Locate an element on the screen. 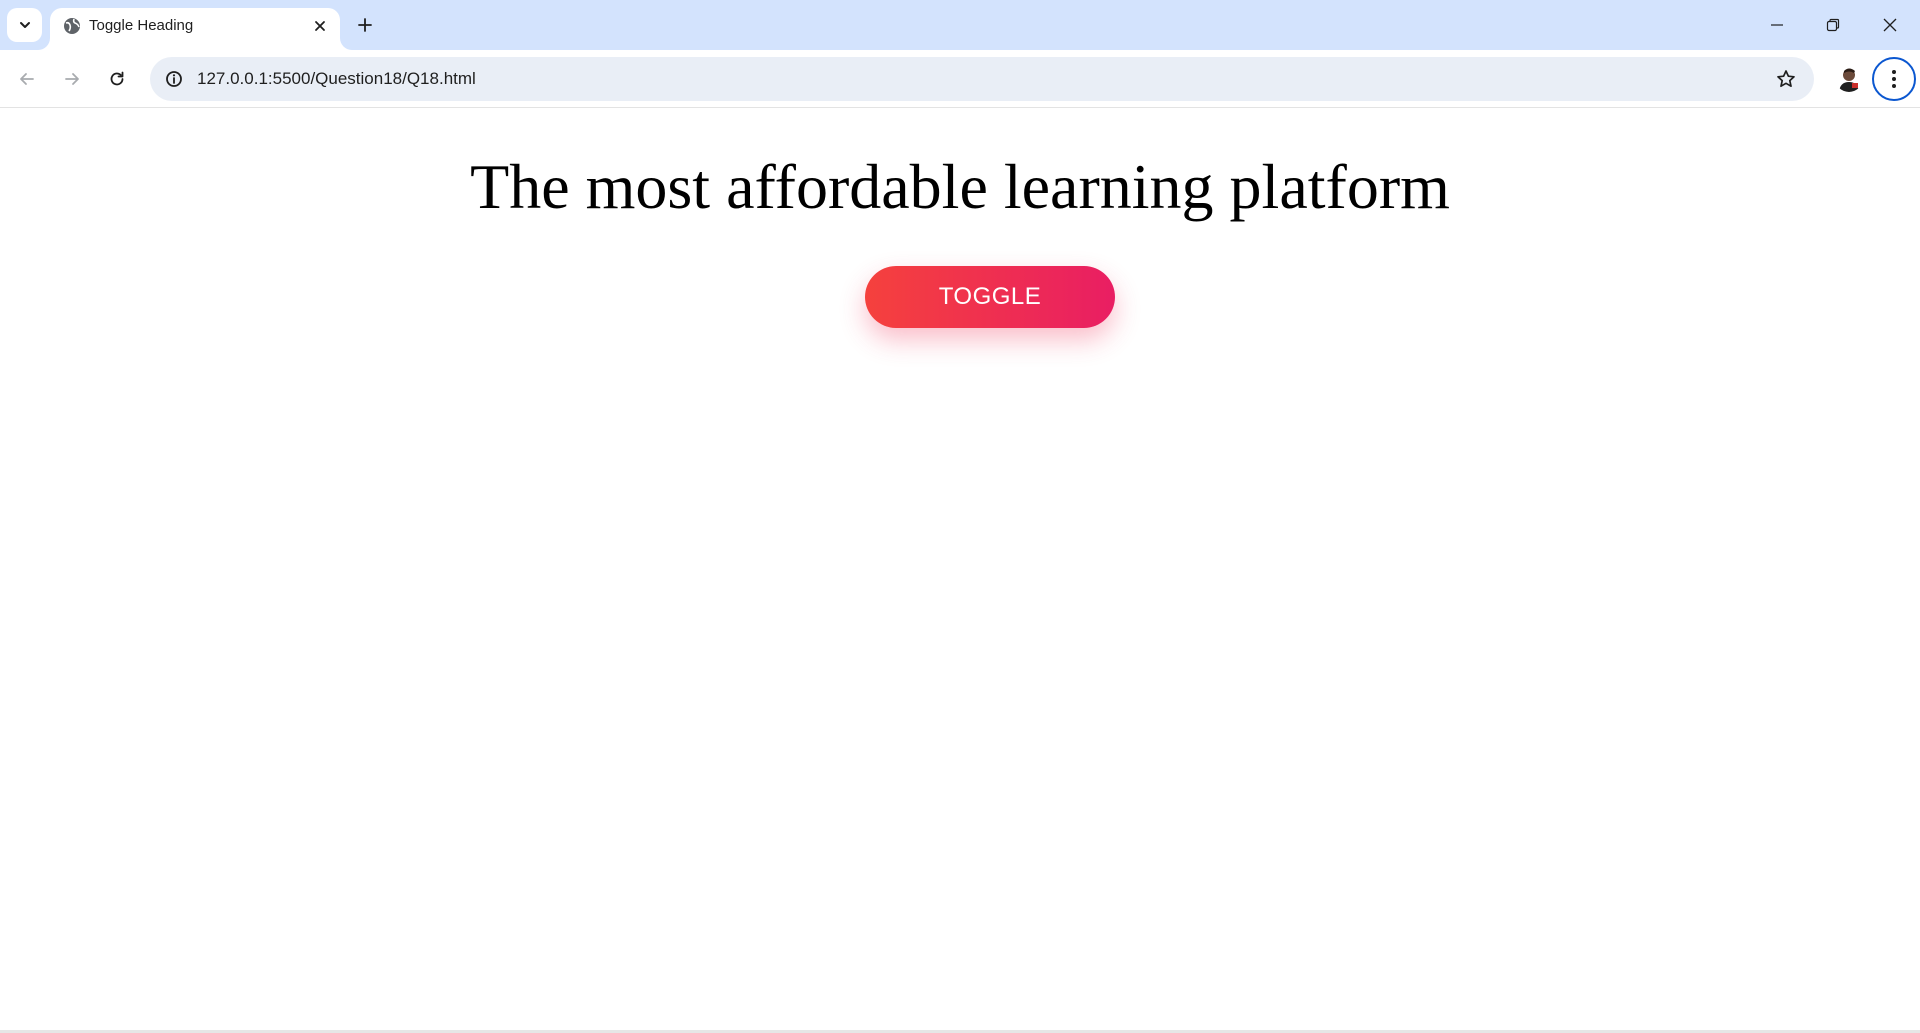 This screenshot has height=1033, width=1920. star-icon is located at coordinates (1786, 79).